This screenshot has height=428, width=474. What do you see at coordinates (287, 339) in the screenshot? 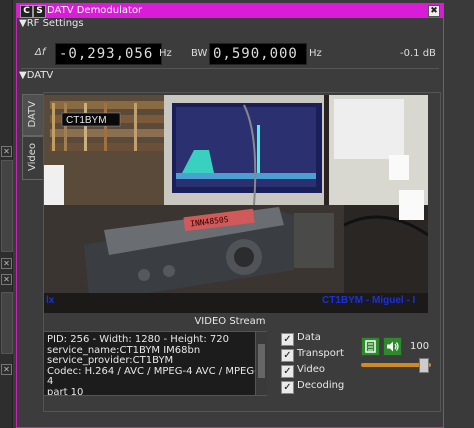
I see `data-checkbox: ✓` at bounding box center [287, 339].